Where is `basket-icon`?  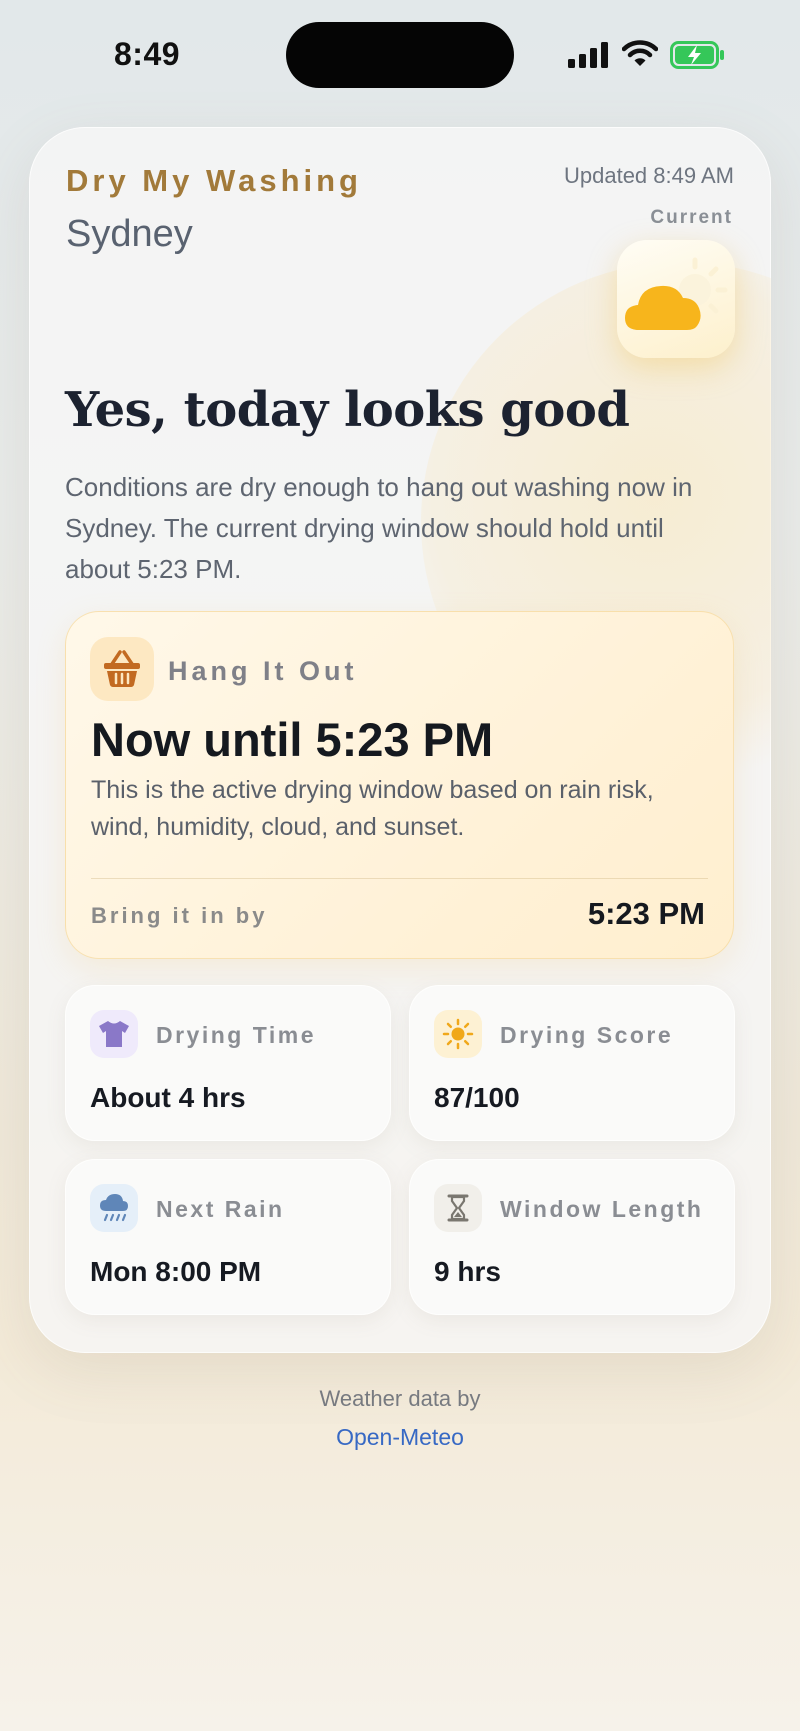
basket-icon is located at coordinates (122, 669).